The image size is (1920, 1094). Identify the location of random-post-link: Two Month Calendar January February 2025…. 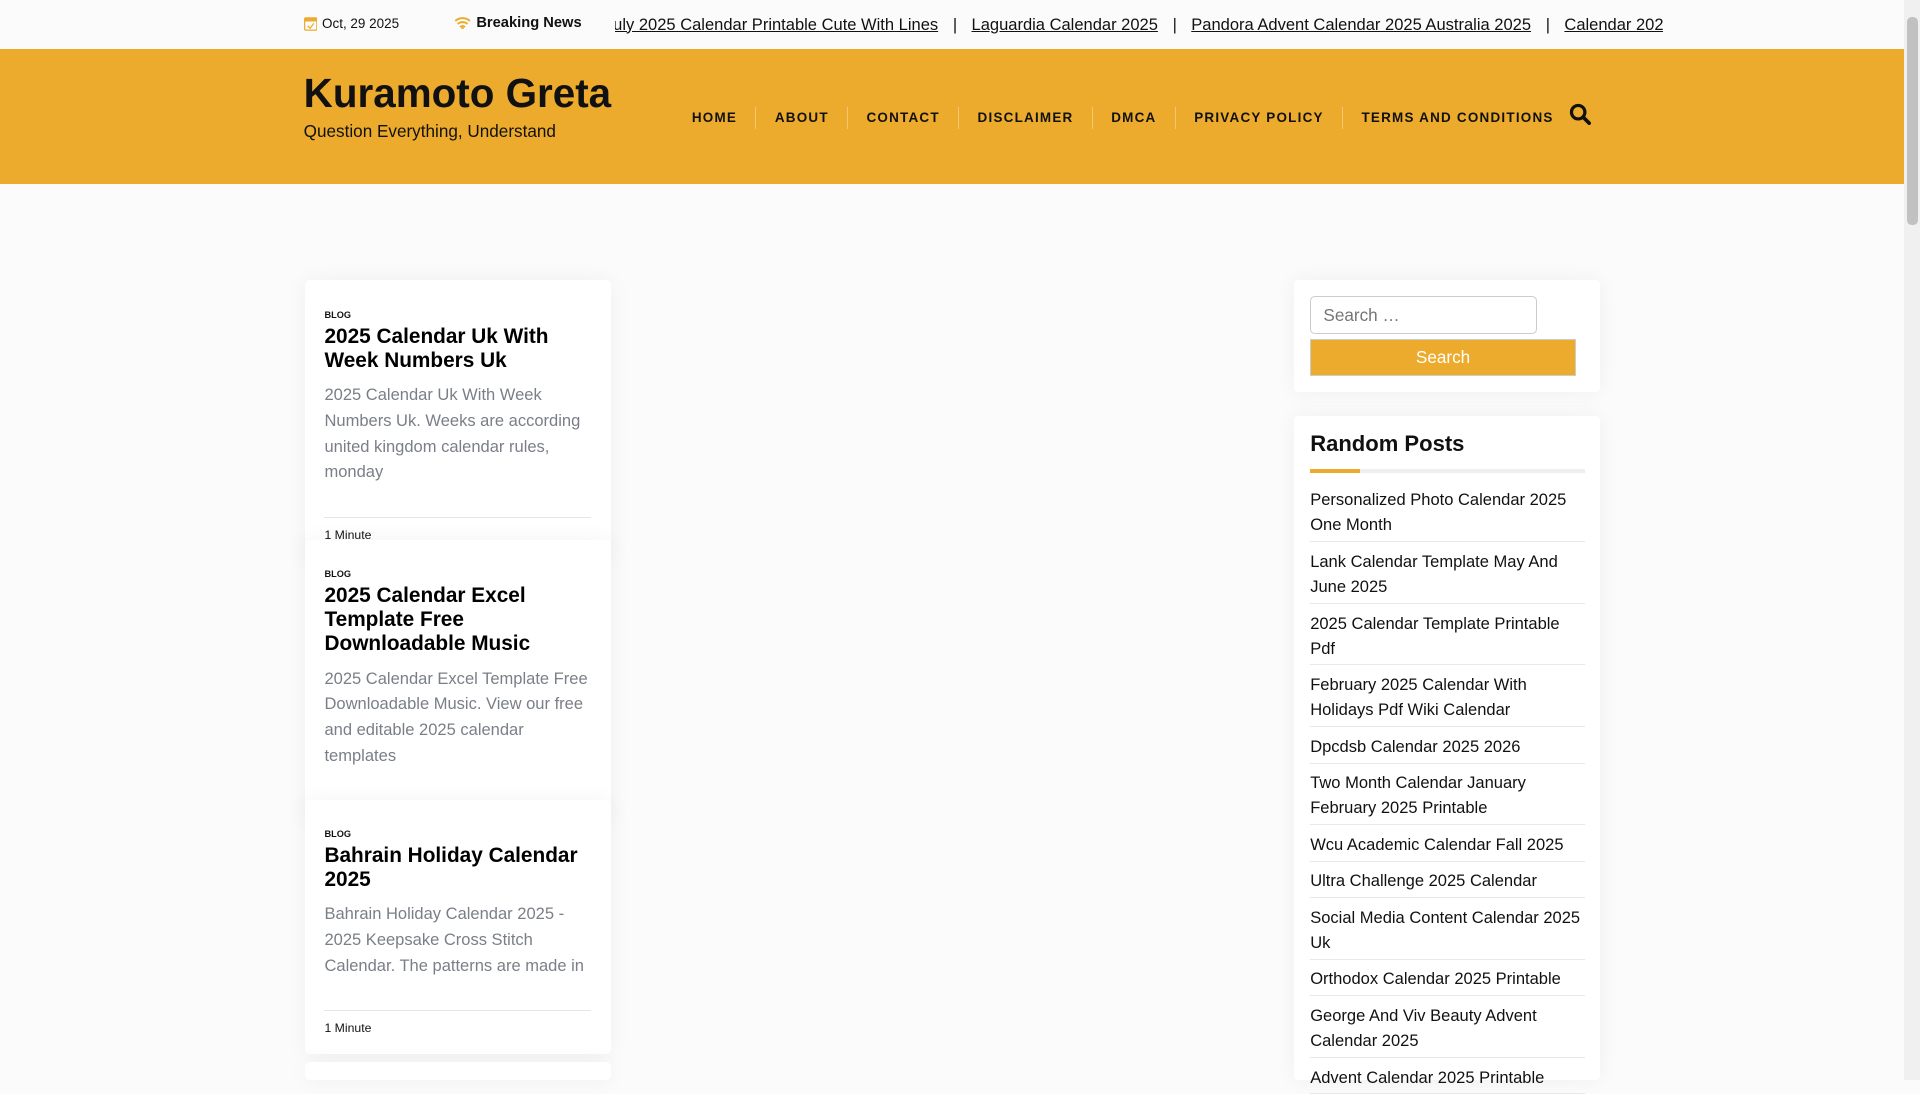
(1447, 797).